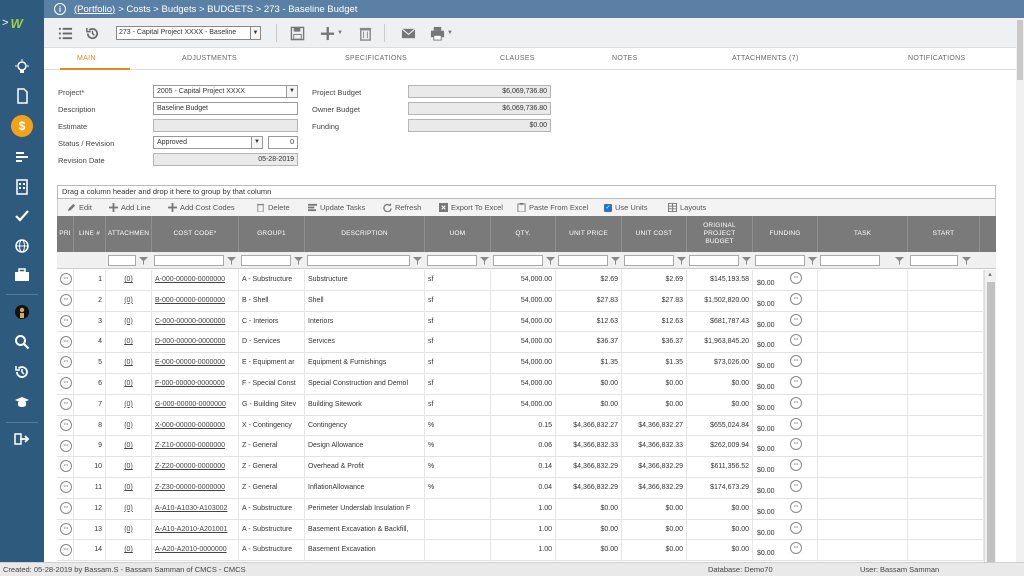  Describe the element at coordinates (408, 33) in the screenshot. I see `email-button` at that location.